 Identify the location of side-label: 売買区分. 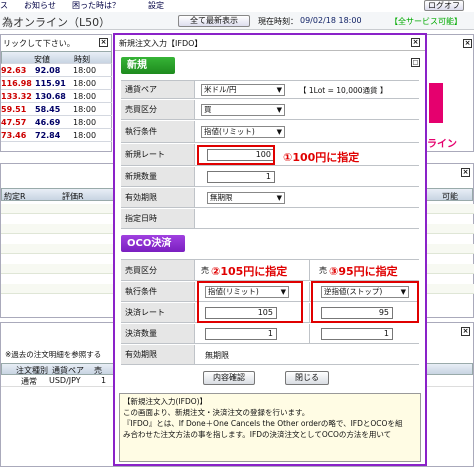
(158, 109).